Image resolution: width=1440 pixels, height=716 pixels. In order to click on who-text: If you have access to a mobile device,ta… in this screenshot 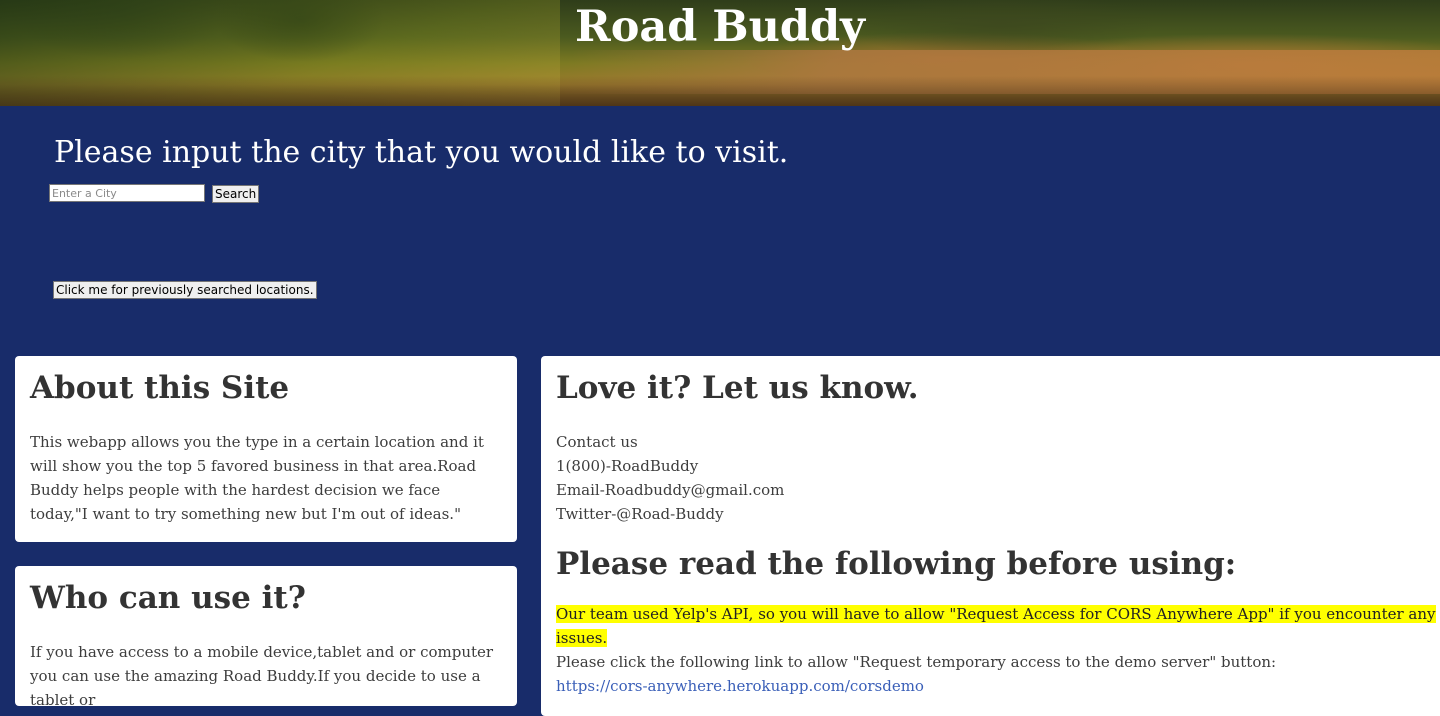, I will do `click(262, 676)`.